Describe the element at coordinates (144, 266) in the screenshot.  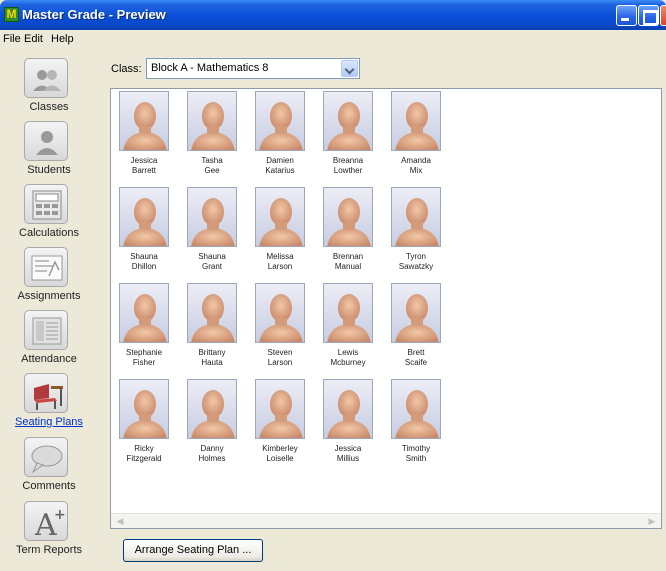
I see `student-last-name: Dhillon` at that location.